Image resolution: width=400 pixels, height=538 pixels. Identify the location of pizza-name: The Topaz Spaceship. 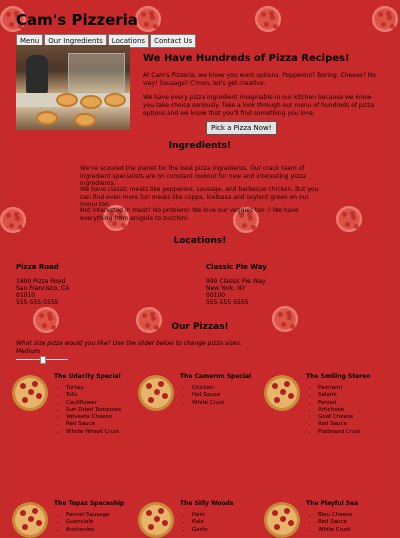
(89, 503).